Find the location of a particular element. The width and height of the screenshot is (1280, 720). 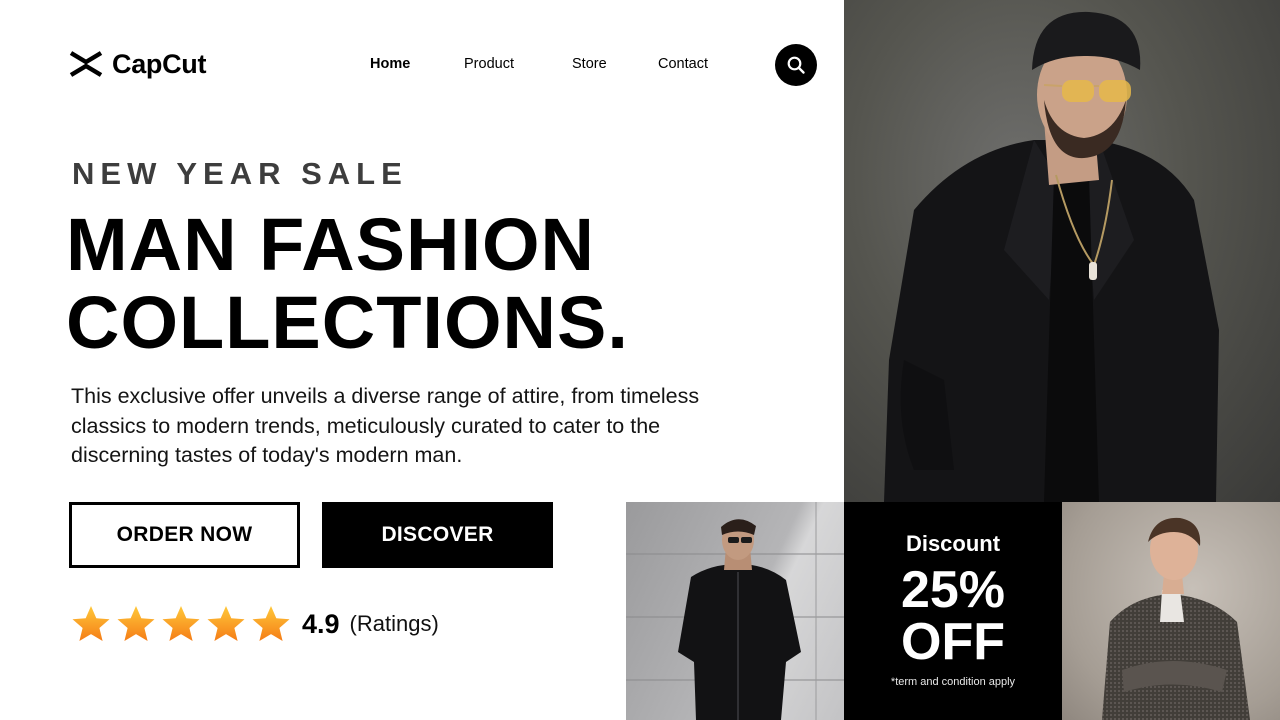

order-now-button: ORDER NOW is located at coordinates (184, 535).